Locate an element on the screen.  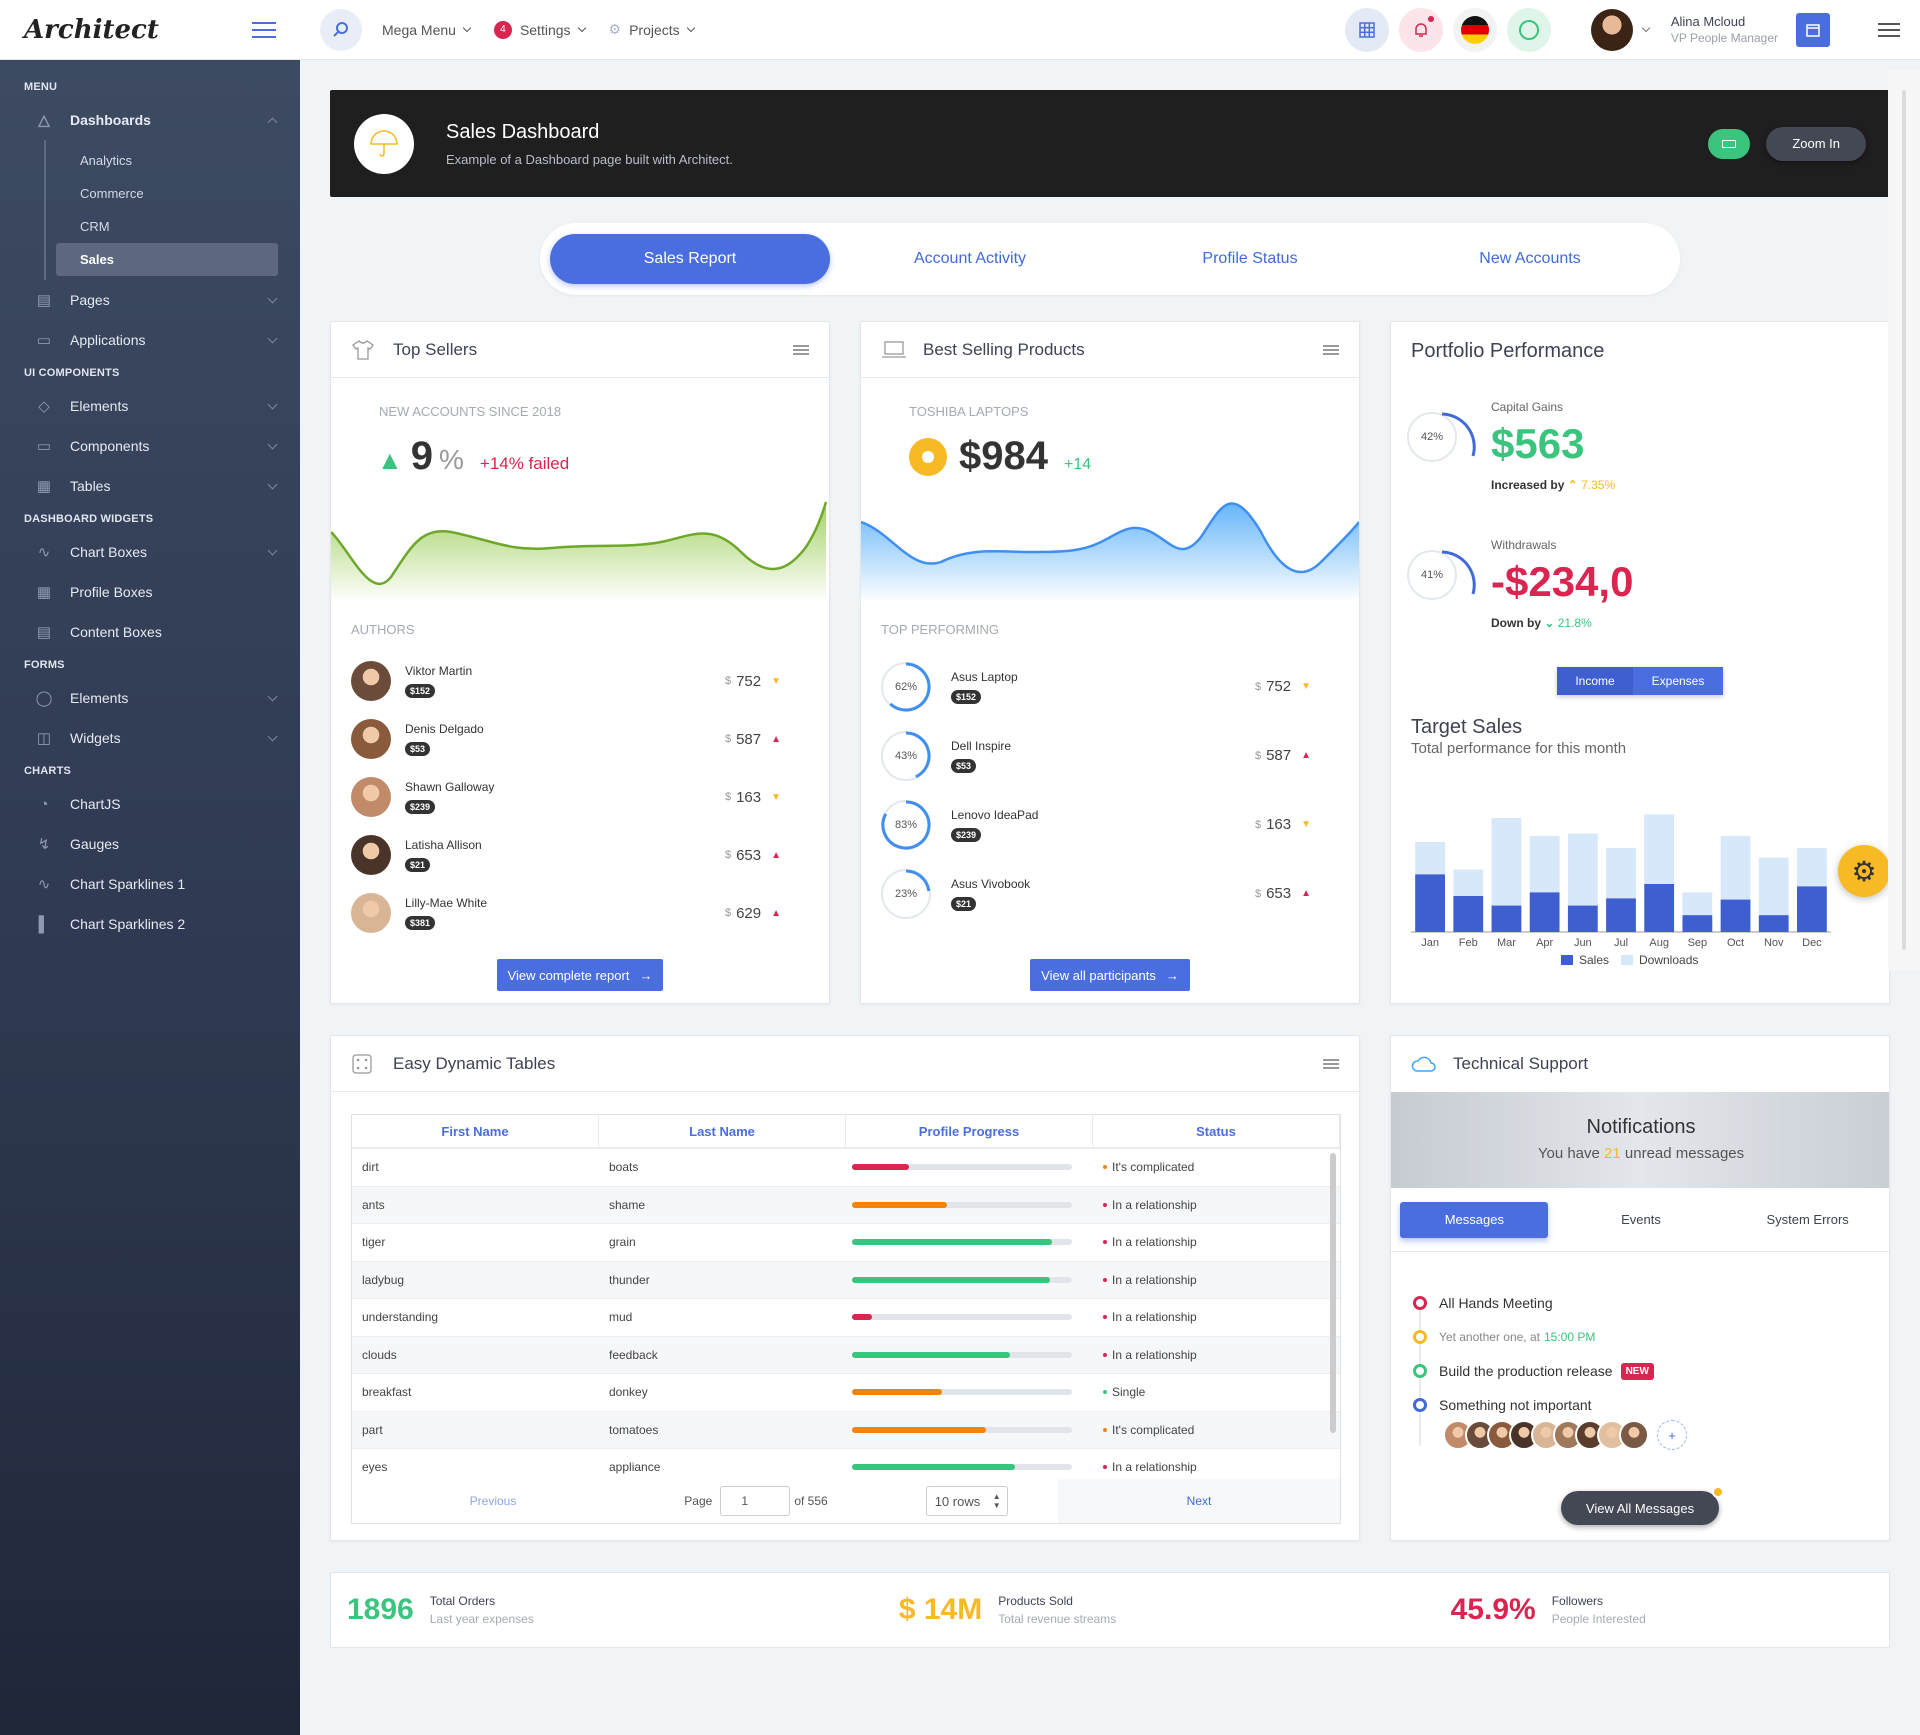
settings-gear-button: ⚙ is located at coordinates (1864, 871).